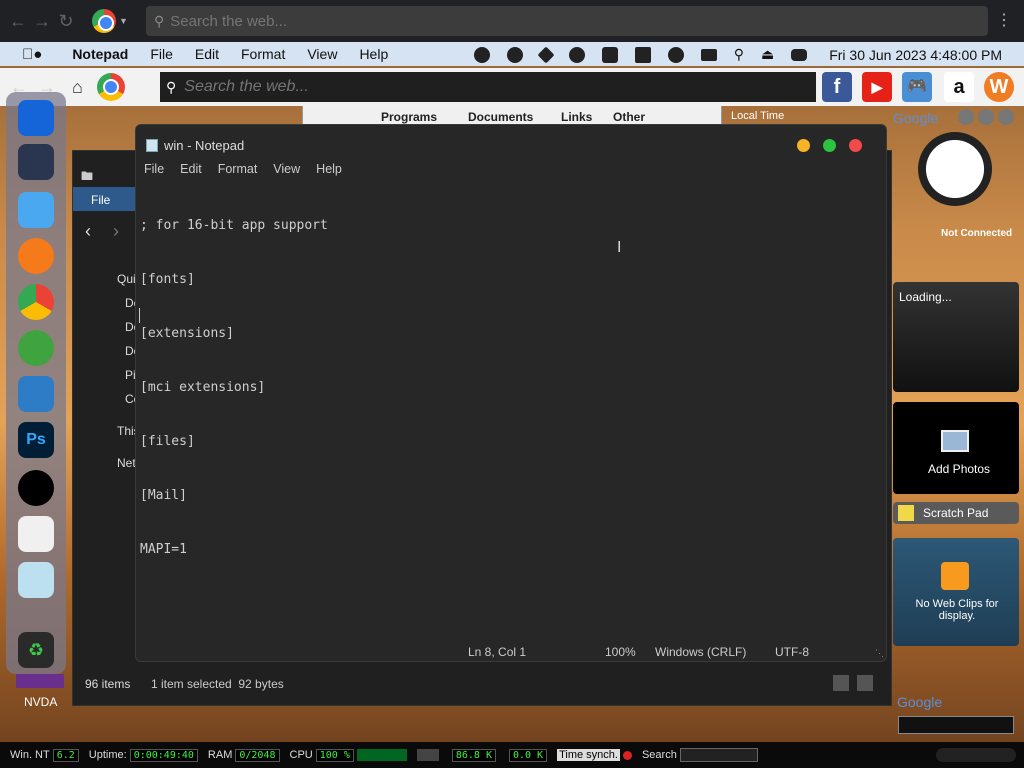 The width and height of the screenshot is (1024, 768). Describe the element at coordinates (36, 394) in the screenshot. I see `photo-viewer-icon` at that location.